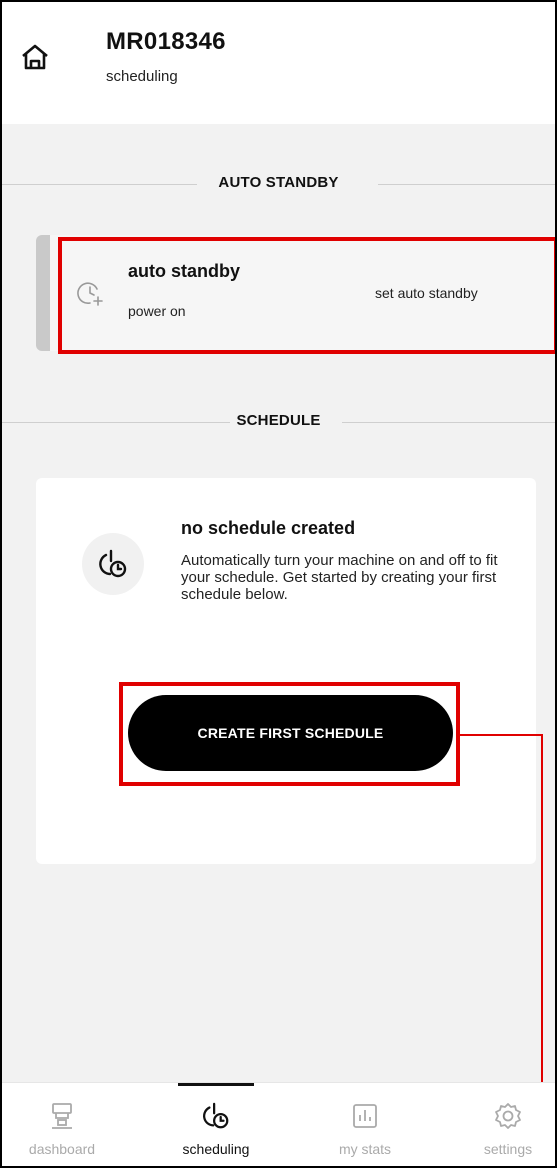 This screenshot has height=1168, width=557. I want to click on espresso-machine-icon, so click(62, 1116).